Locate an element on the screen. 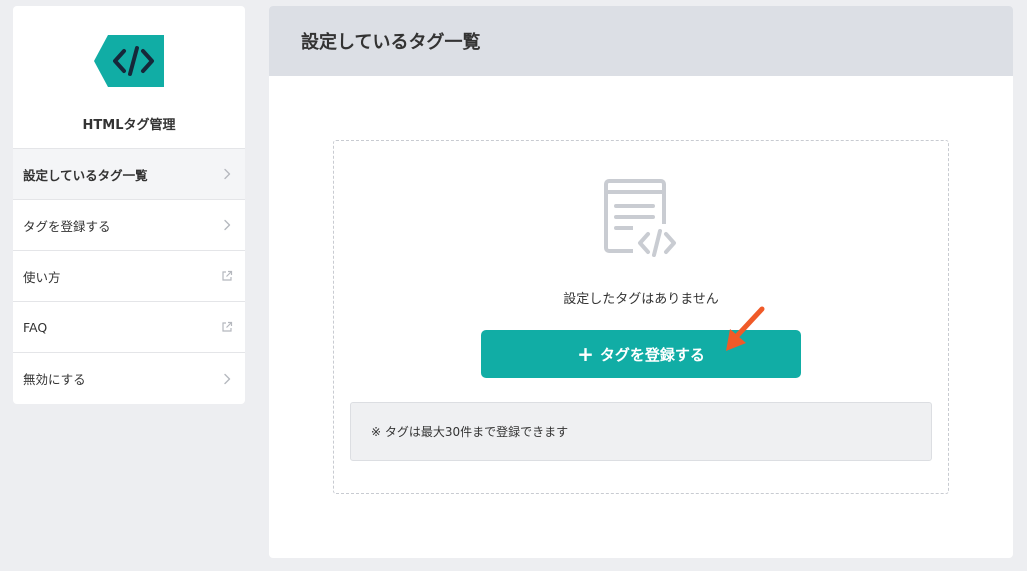  sidebar-item-tag-list: 設定しているタグ一覧 is located at coordinates (129, 174).